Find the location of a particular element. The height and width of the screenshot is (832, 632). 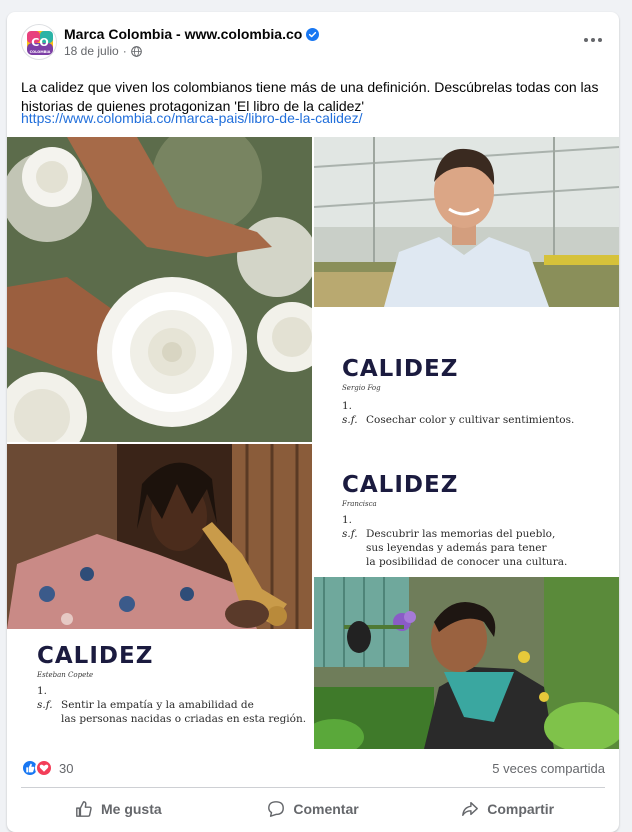

share-button: Compartir is located at coordinates (507, 809).